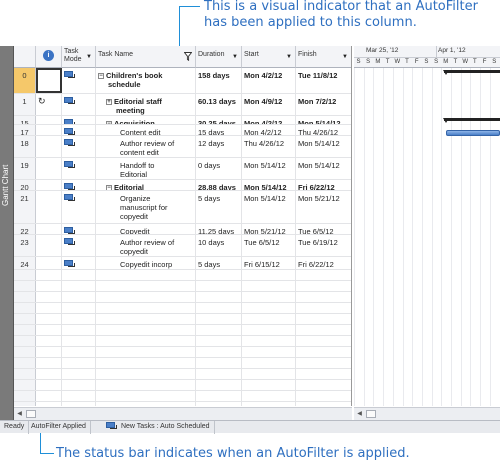 This screenshot has width=500, height=464. Describe the element at coordinates (371, 414) in the screenshot. I see `scroll-thumb` at that location.